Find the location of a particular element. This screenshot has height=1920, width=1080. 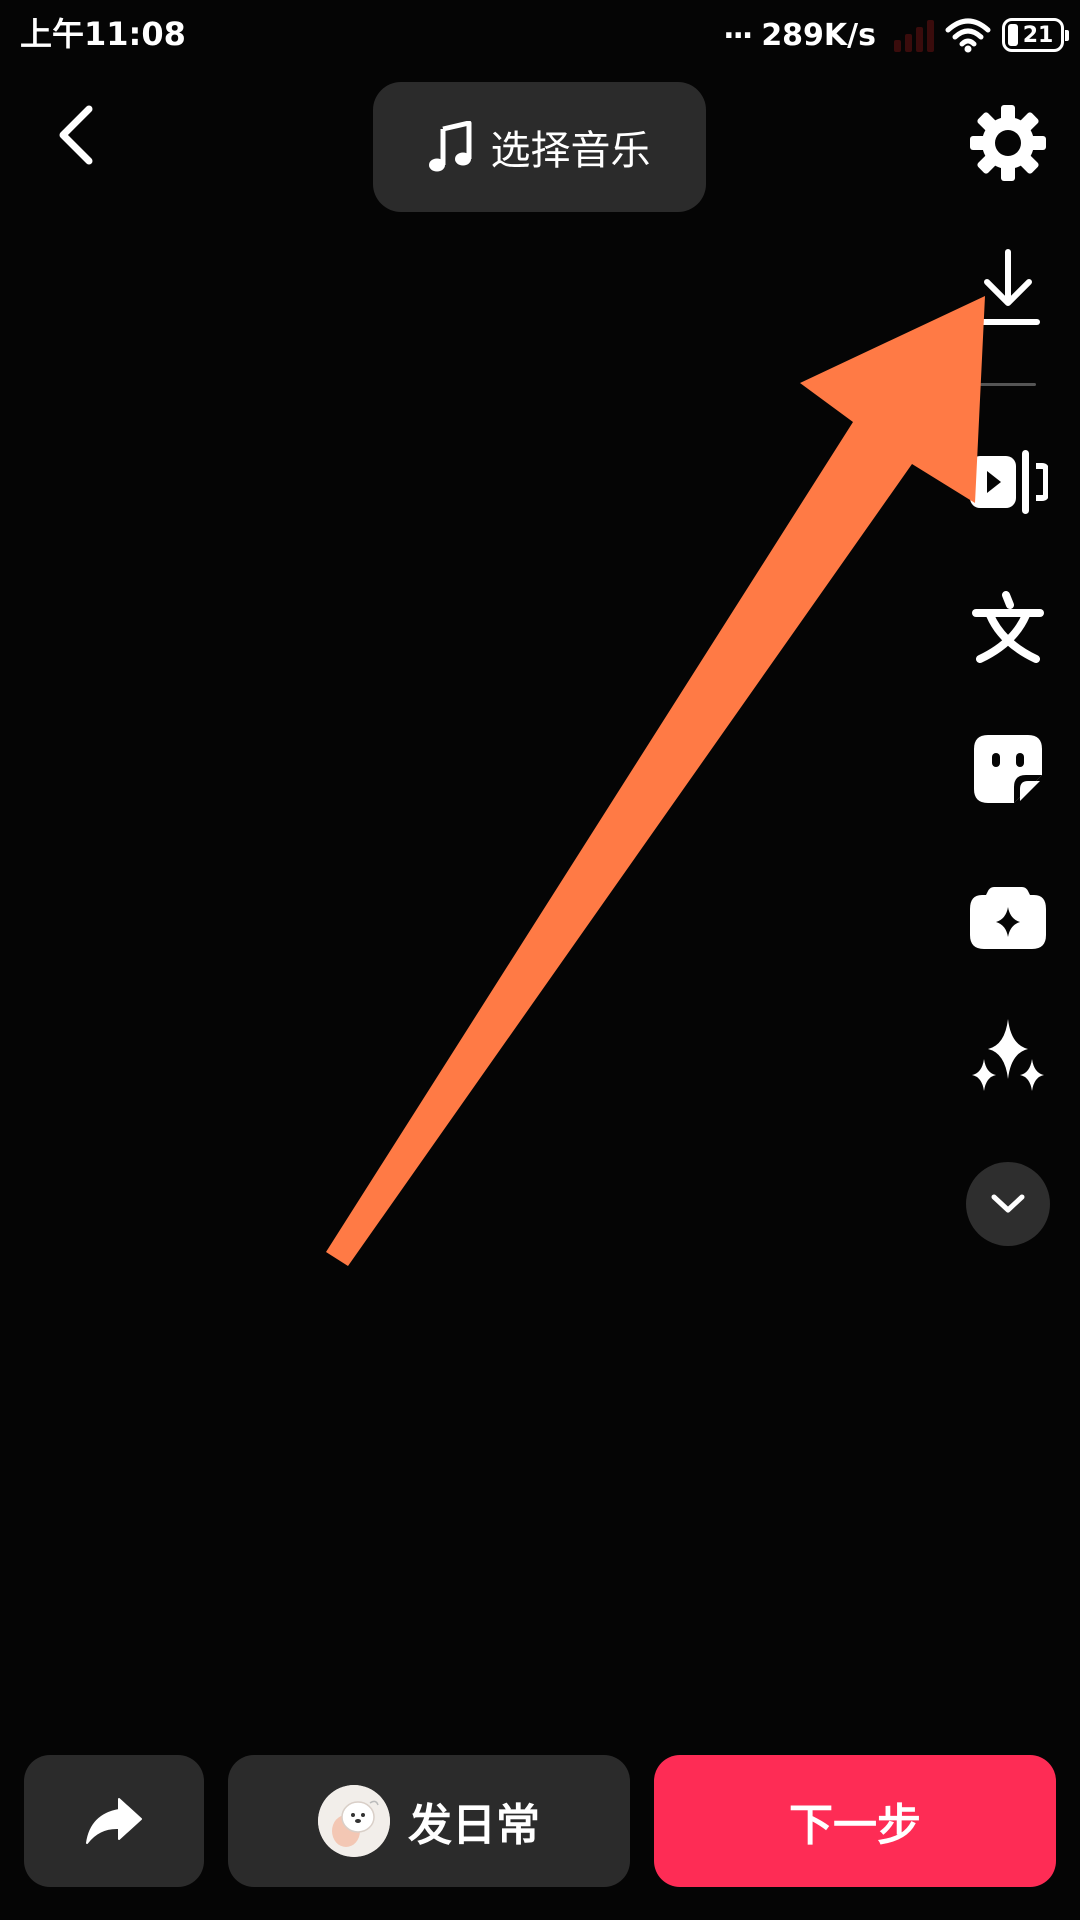

share-arrow-icon is located at coordinates (114, 1821).